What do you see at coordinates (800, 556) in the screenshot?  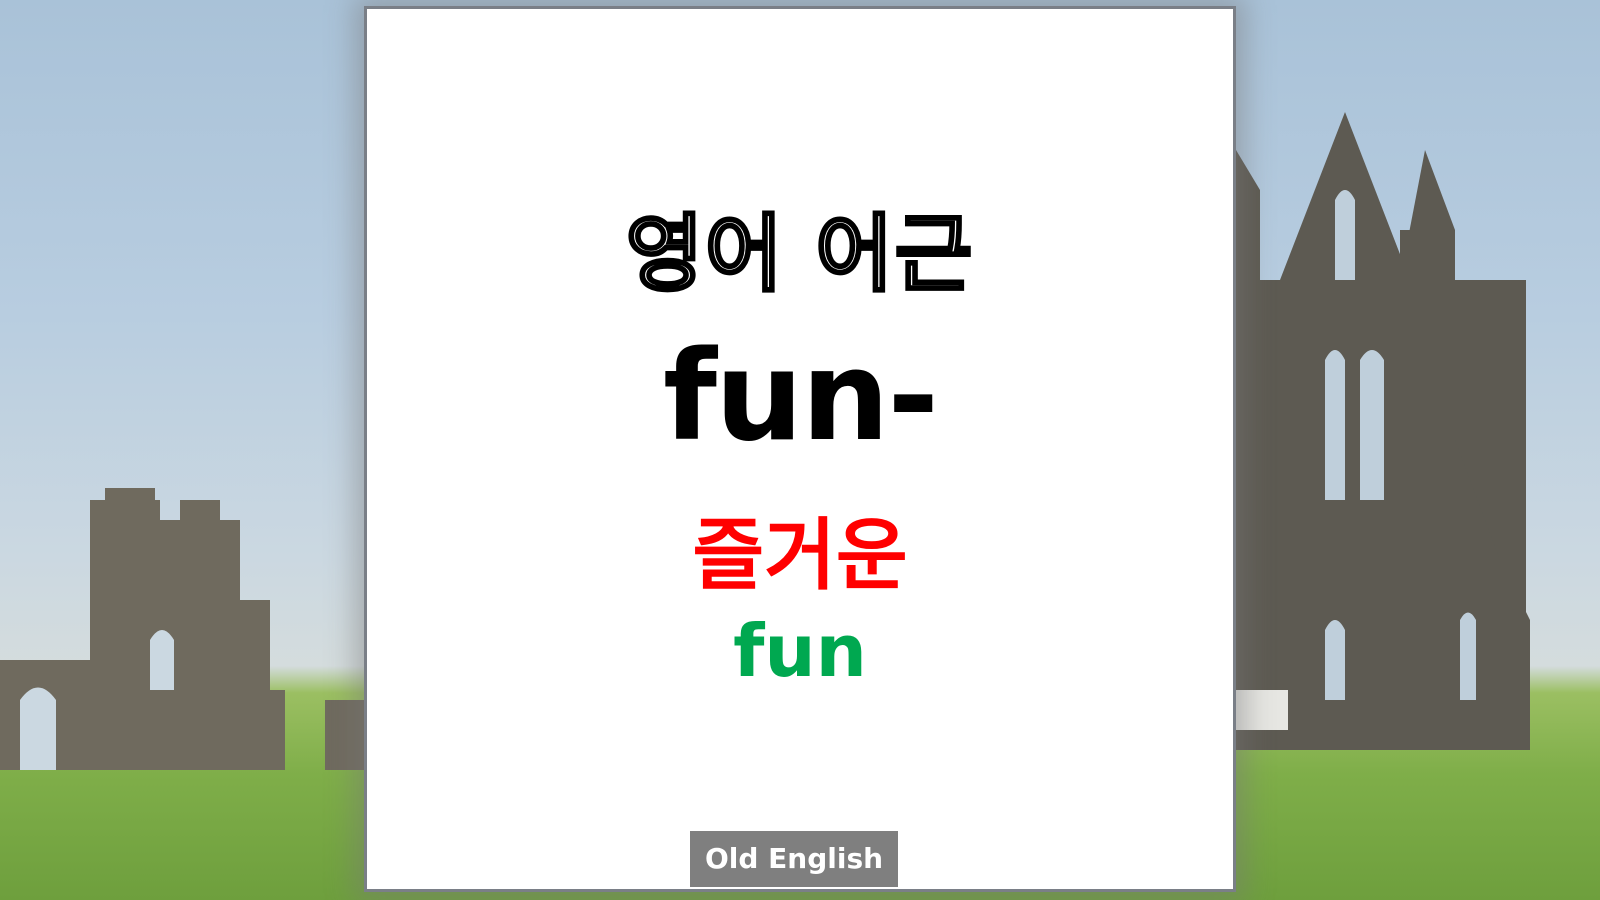 I see `root-meaning: 즐거운` at bounding box center [800, 556].